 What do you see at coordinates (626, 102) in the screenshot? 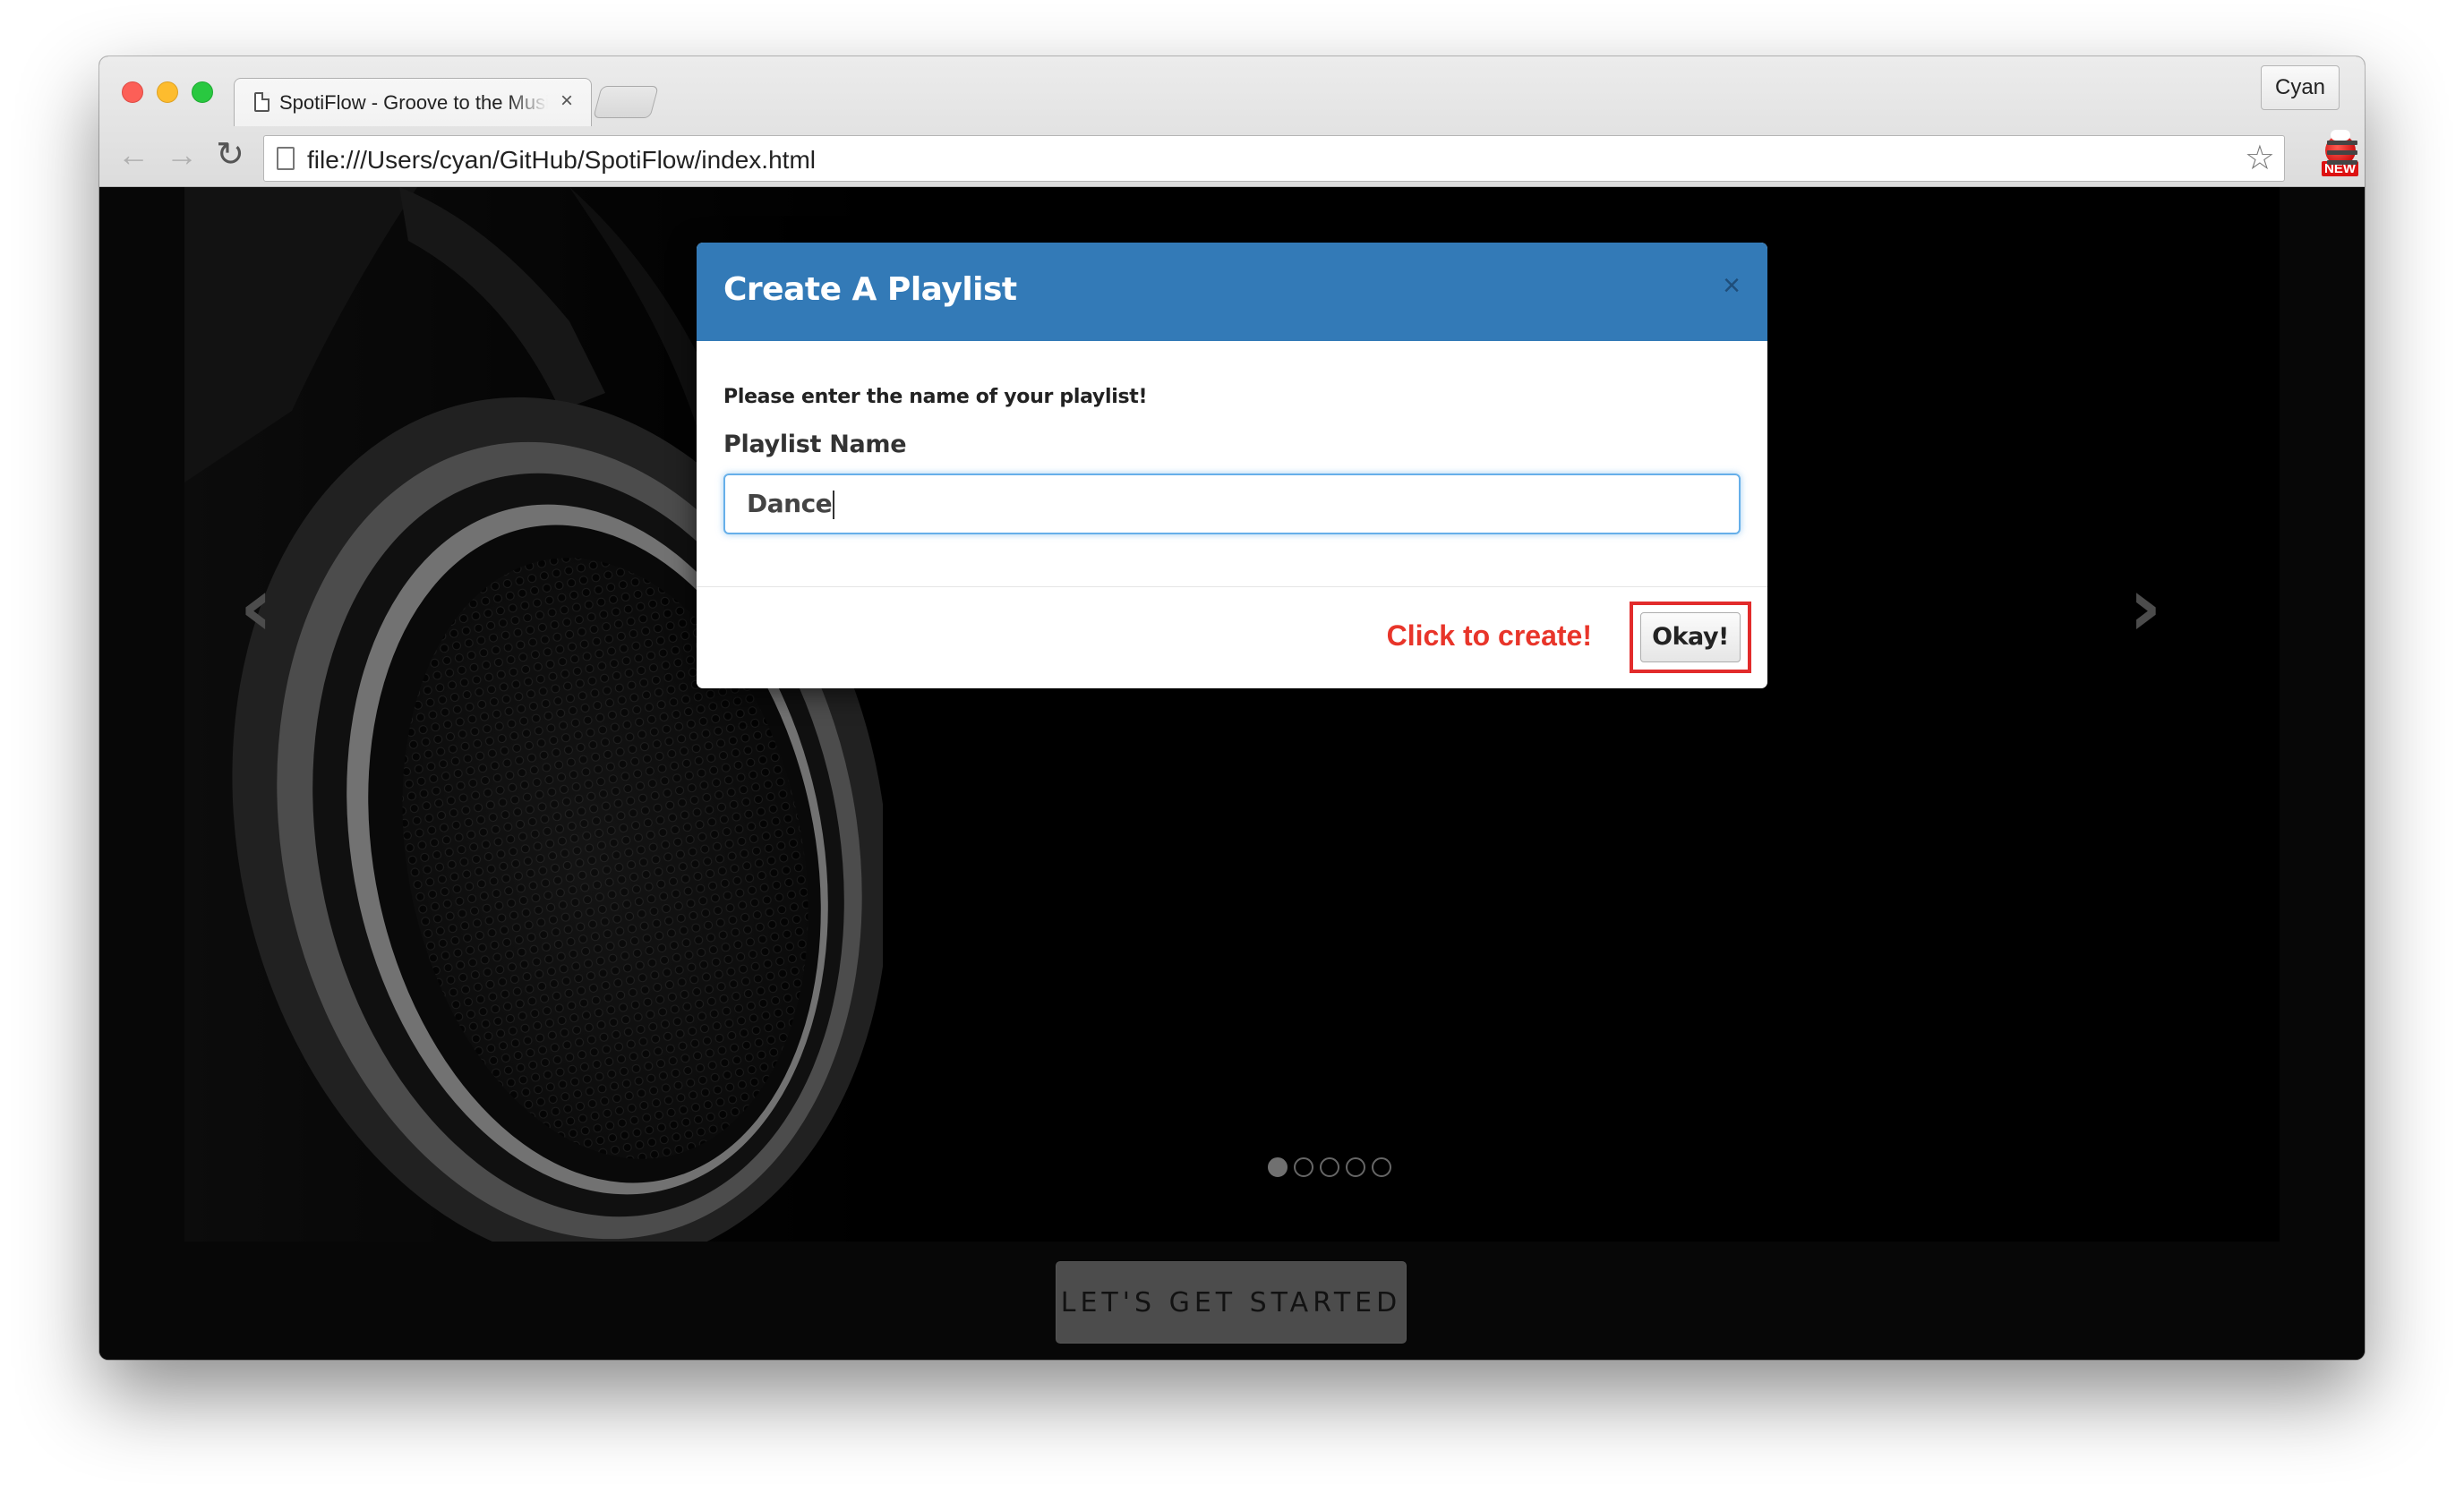
I see `new-tab-button` at bounding box center [626, 102].